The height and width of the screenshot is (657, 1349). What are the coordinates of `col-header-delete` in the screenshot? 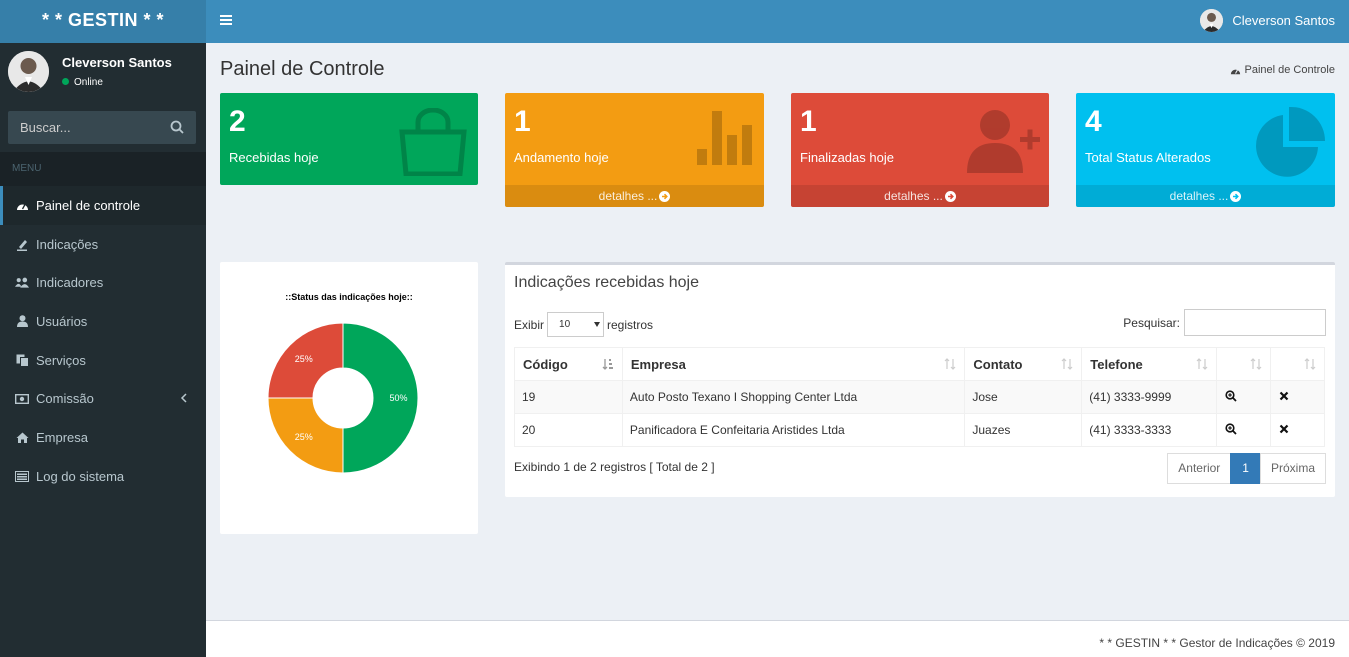 It's located at (1297, 364).